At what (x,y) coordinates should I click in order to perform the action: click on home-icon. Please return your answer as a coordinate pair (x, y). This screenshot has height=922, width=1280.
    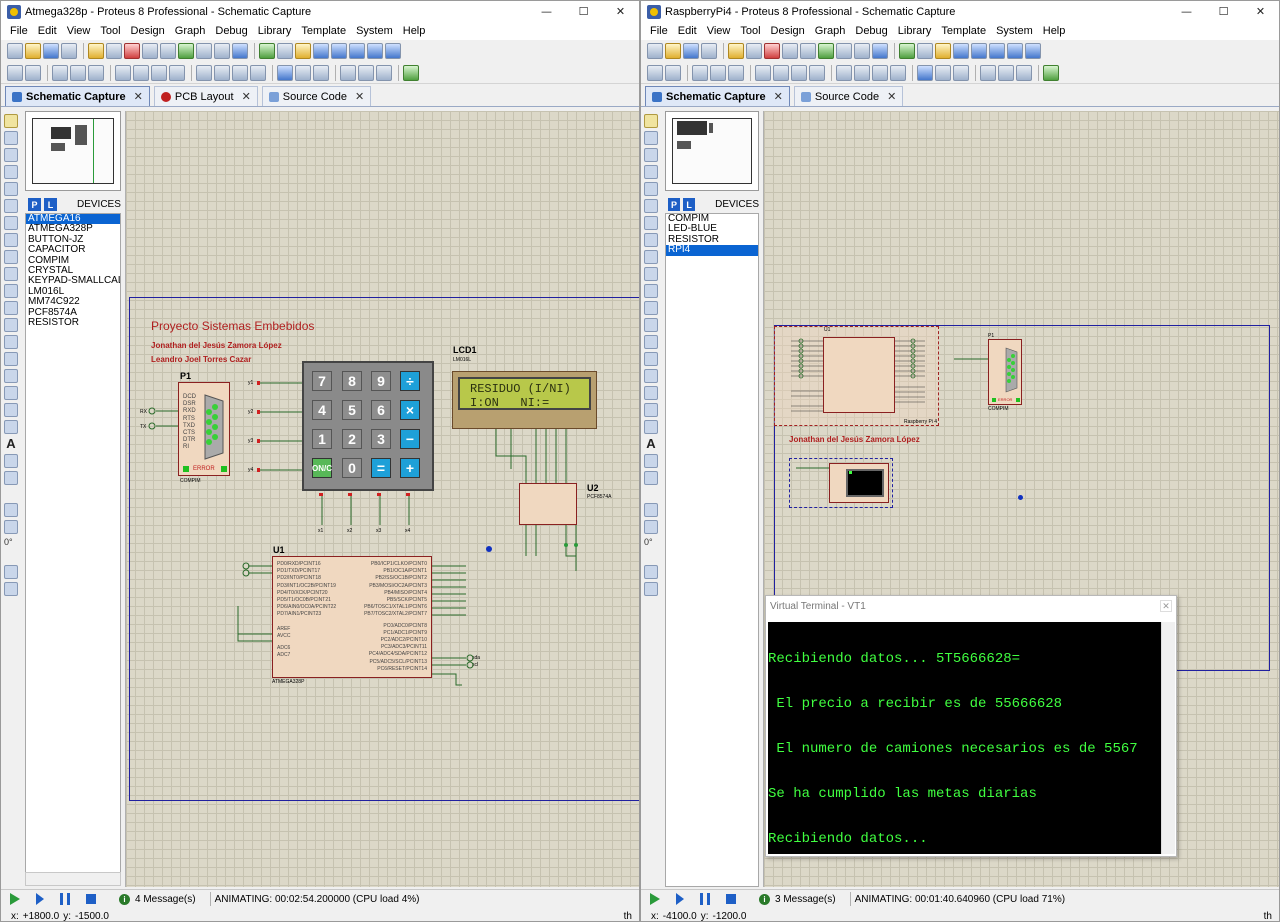
    Looking at the image, I should click on (736, 51).